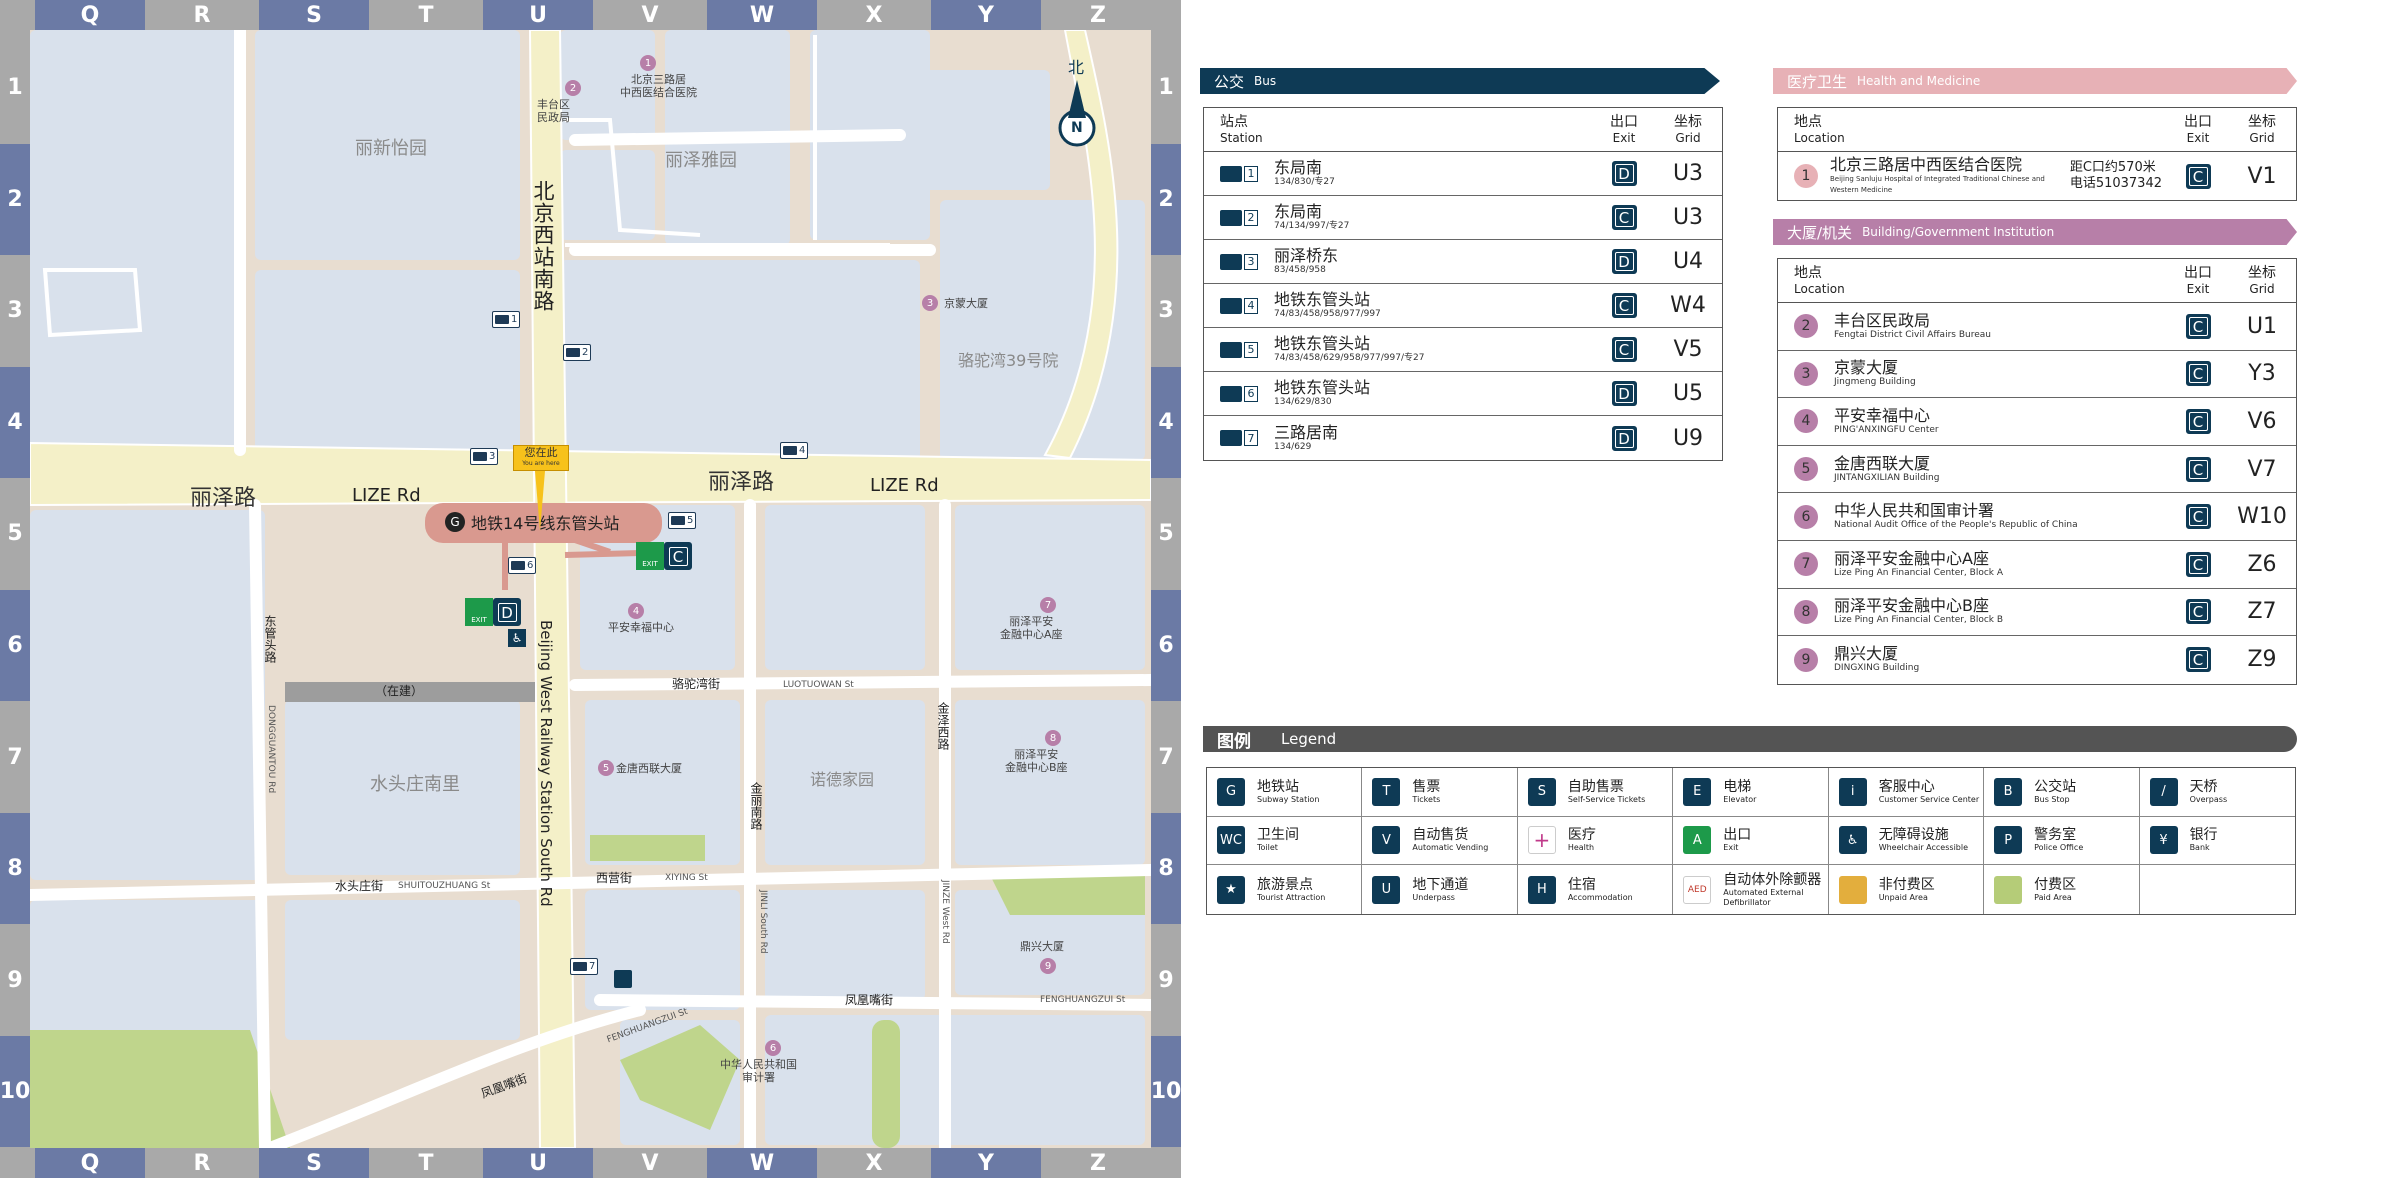 This screenshot has width=2400, height=1178. Describe the element at coordinates (1463, 174) in the screenshot. I see `bus-table-row: 1 东局南 134/830/专27 D U3` at that location.